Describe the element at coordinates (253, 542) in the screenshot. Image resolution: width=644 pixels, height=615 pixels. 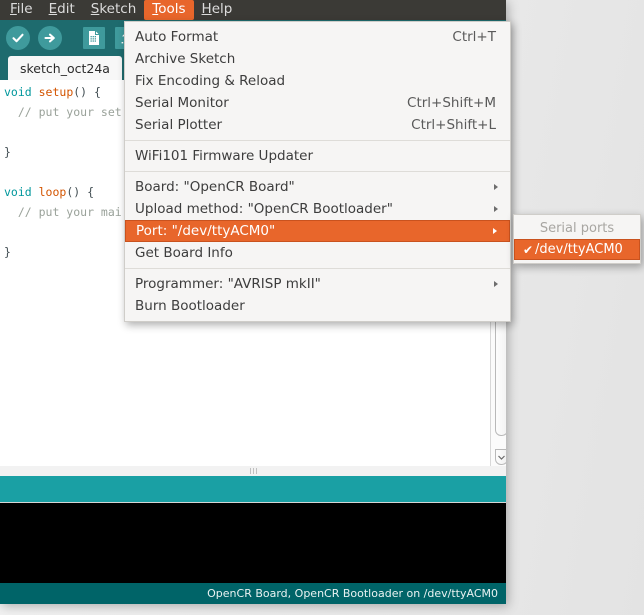
I see `console-output` at that location.